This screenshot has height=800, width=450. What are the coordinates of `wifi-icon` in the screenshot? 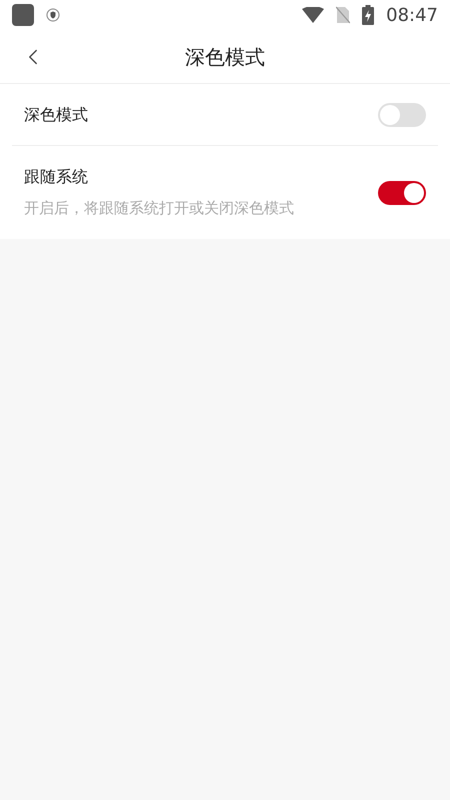 It's located at (313, 15).